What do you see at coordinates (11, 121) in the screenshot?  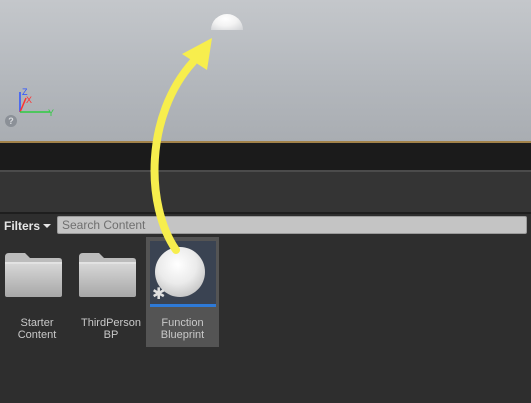 I see `help-icon: ?` at bounding box center [11, 121].